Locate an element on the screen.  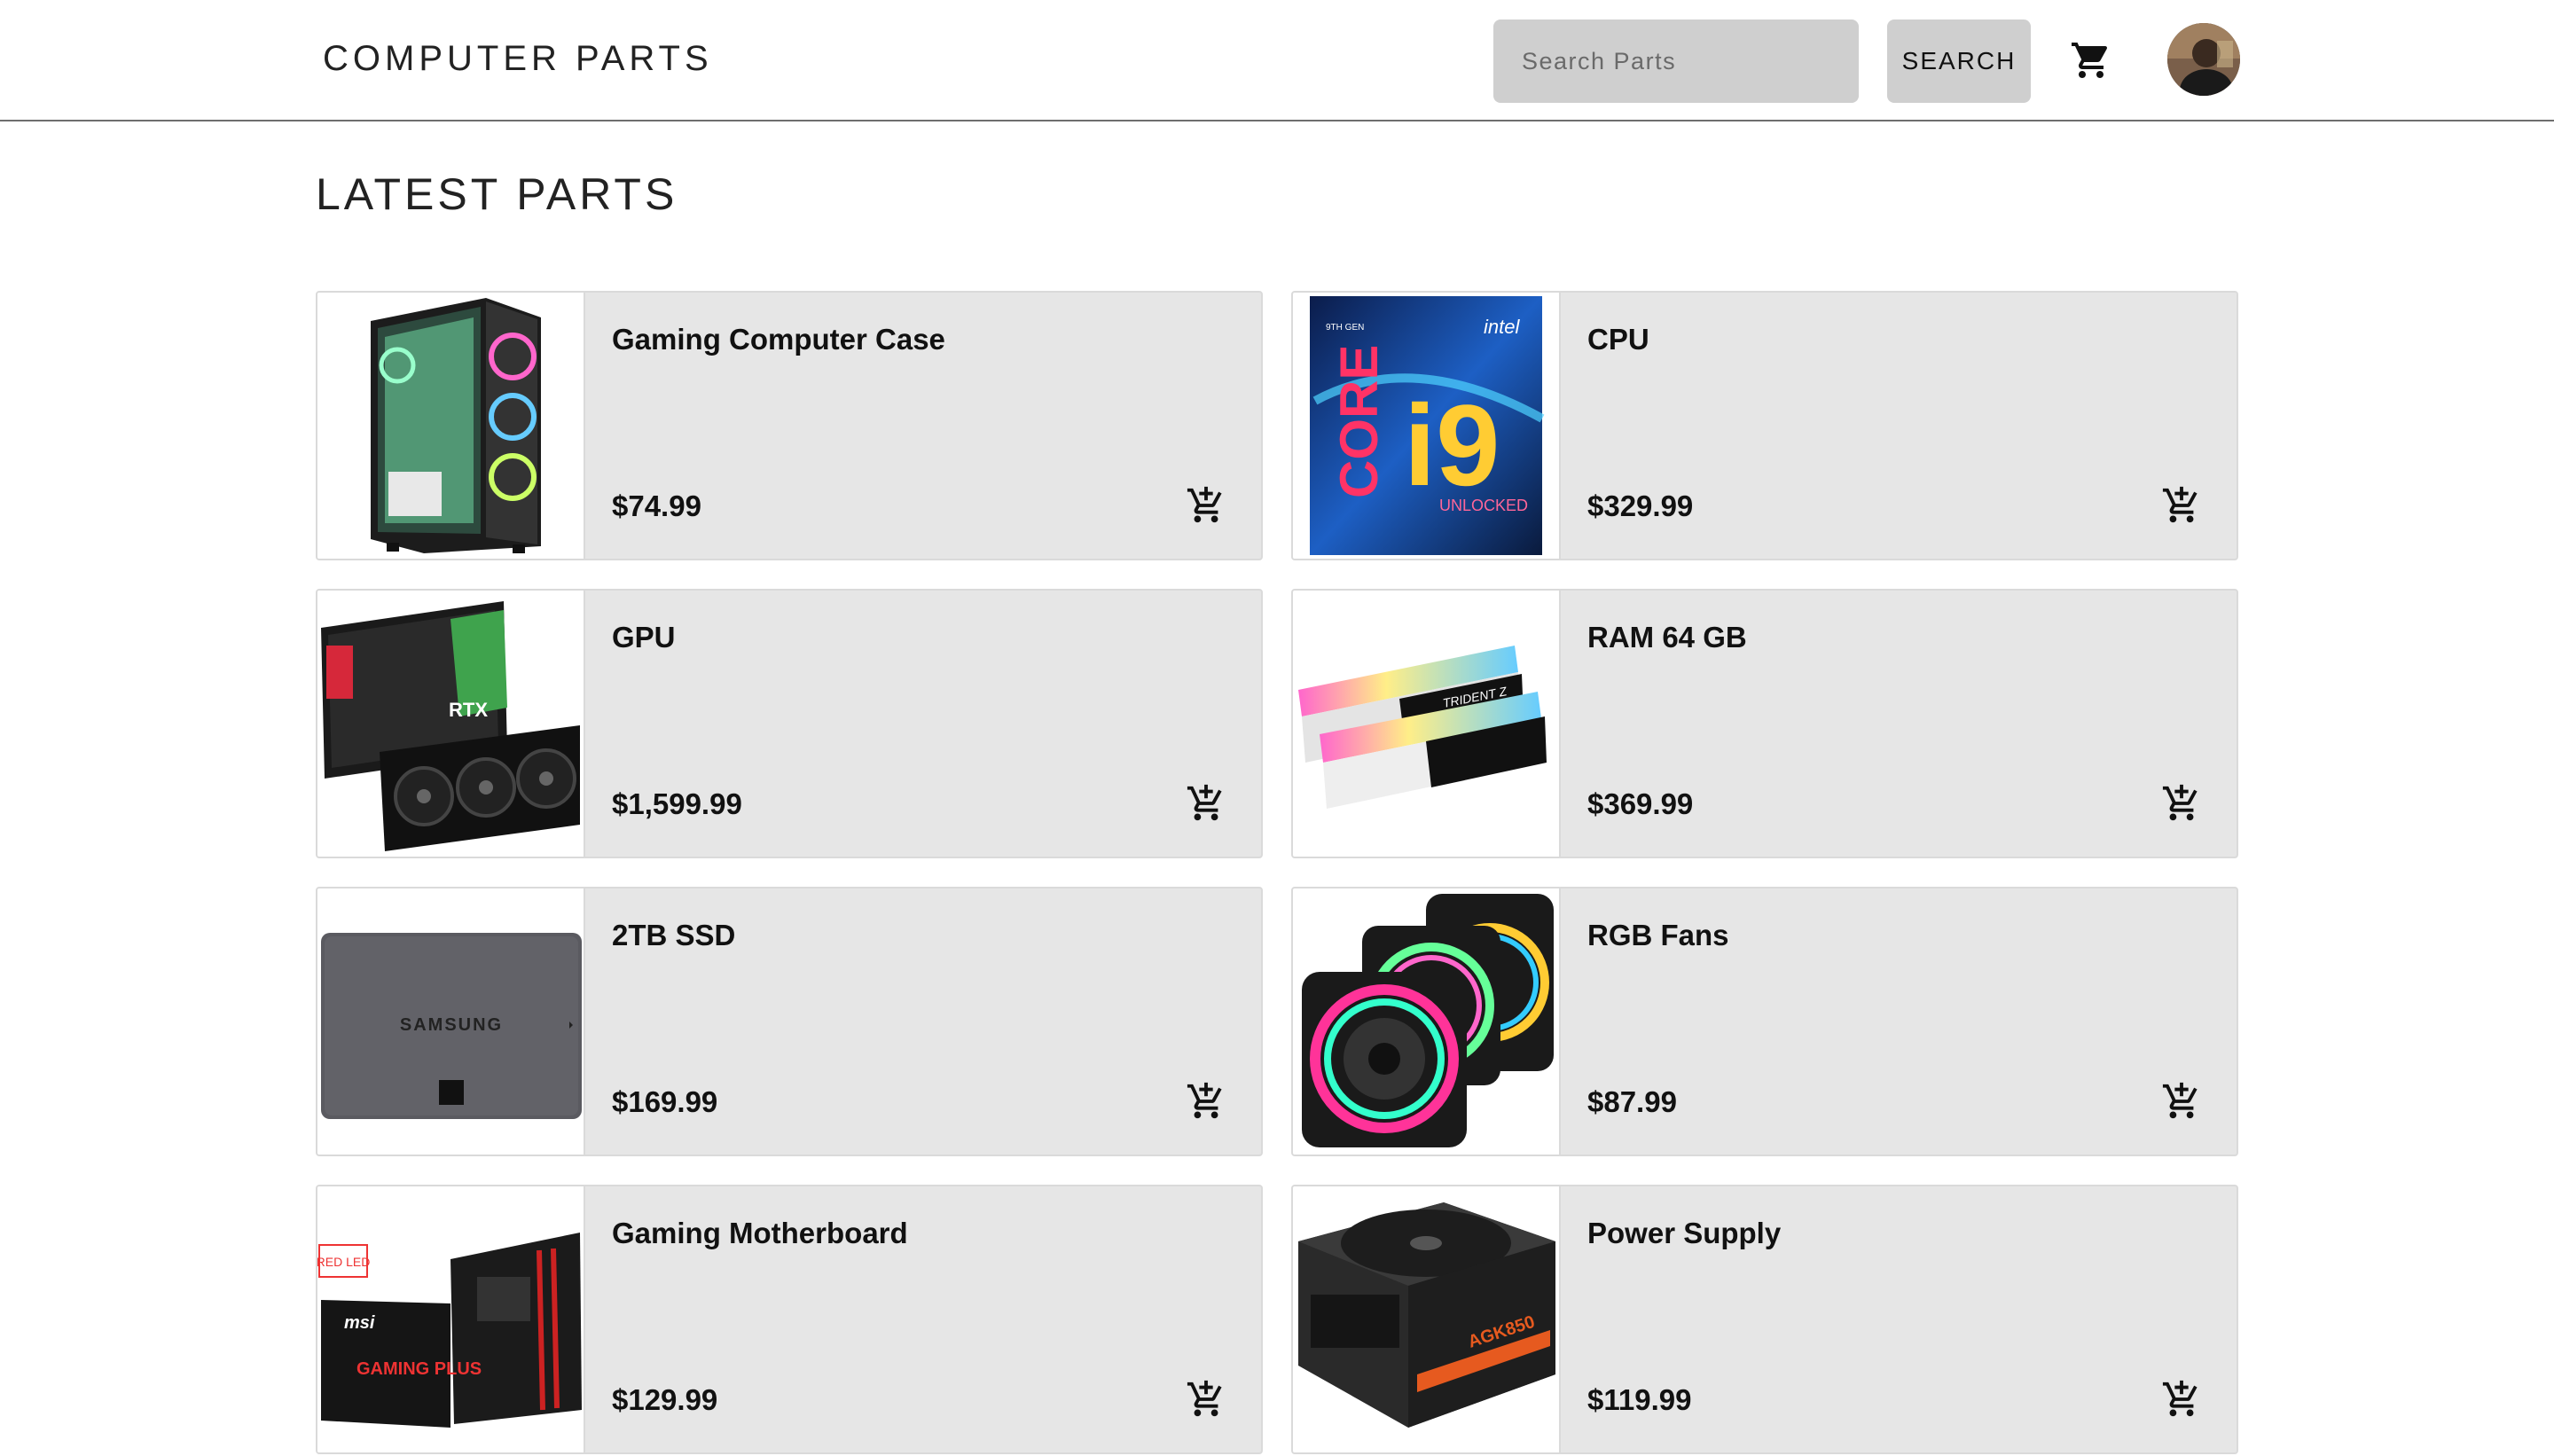
product-price: $369.99 is located at coordinates (1640, 803).